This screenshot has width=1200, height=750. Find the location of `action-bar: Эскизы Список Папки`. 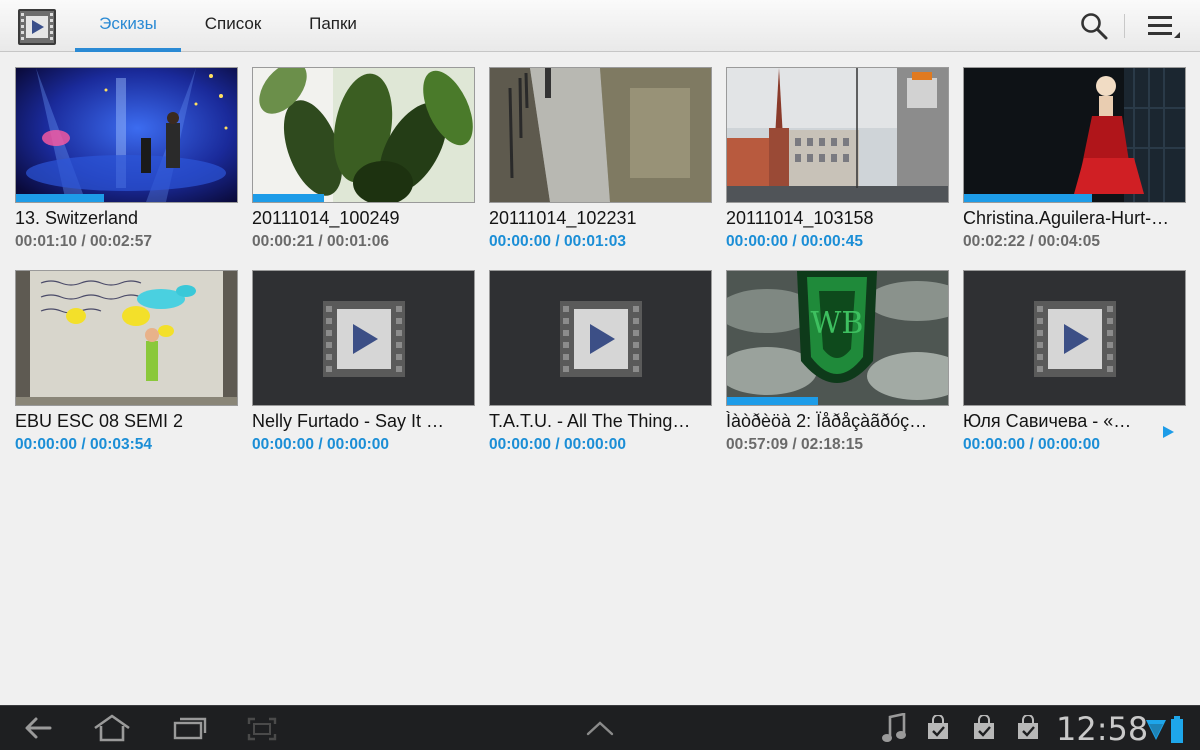

action-bar: Эскизы Список Папки is located at coordinates (600, 26).